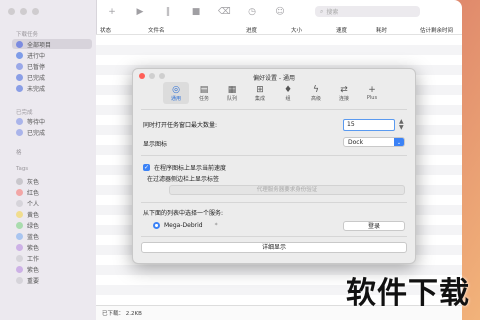 The height and width of the screenshot is (320, 480). I want to click on column-progress: 进度, so click(251, 30).